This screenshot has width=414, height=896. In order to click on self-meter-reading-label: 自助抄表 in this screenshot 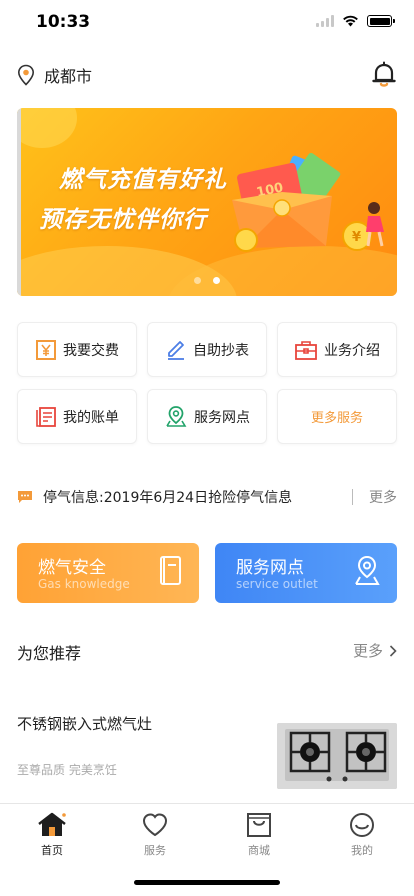, I will do `click(221, 350)`.